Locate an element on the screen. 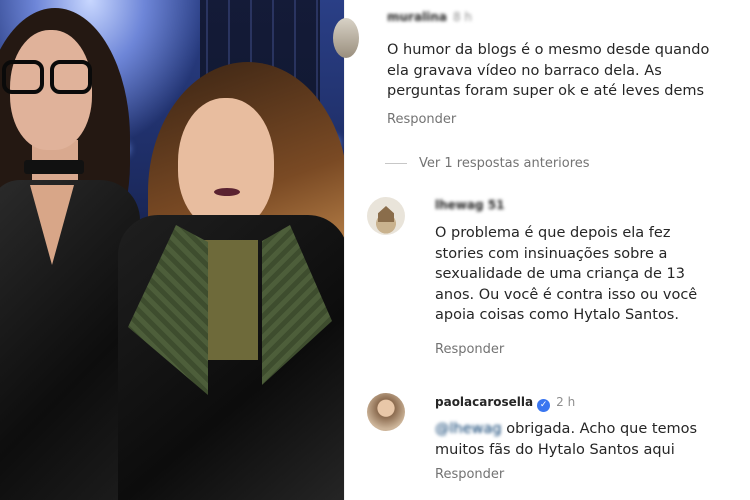  mention-link: @lhewag is located at coordinates (468, 429).